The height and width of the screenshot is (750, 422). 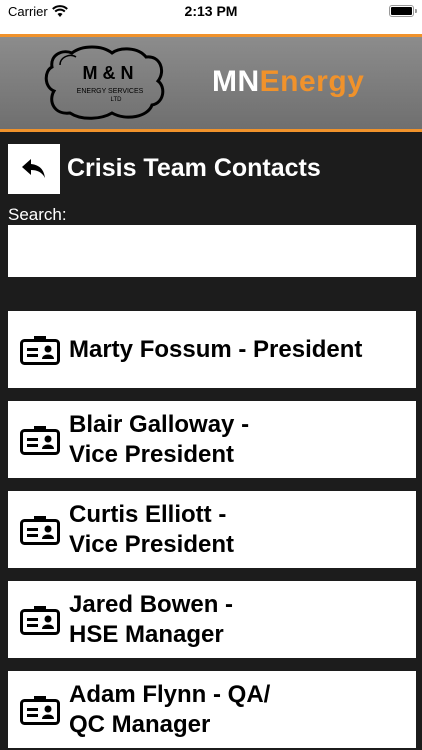 I want to click on contact-item: Jared Bowen - HSE Manager, so click(x=212, y=619).